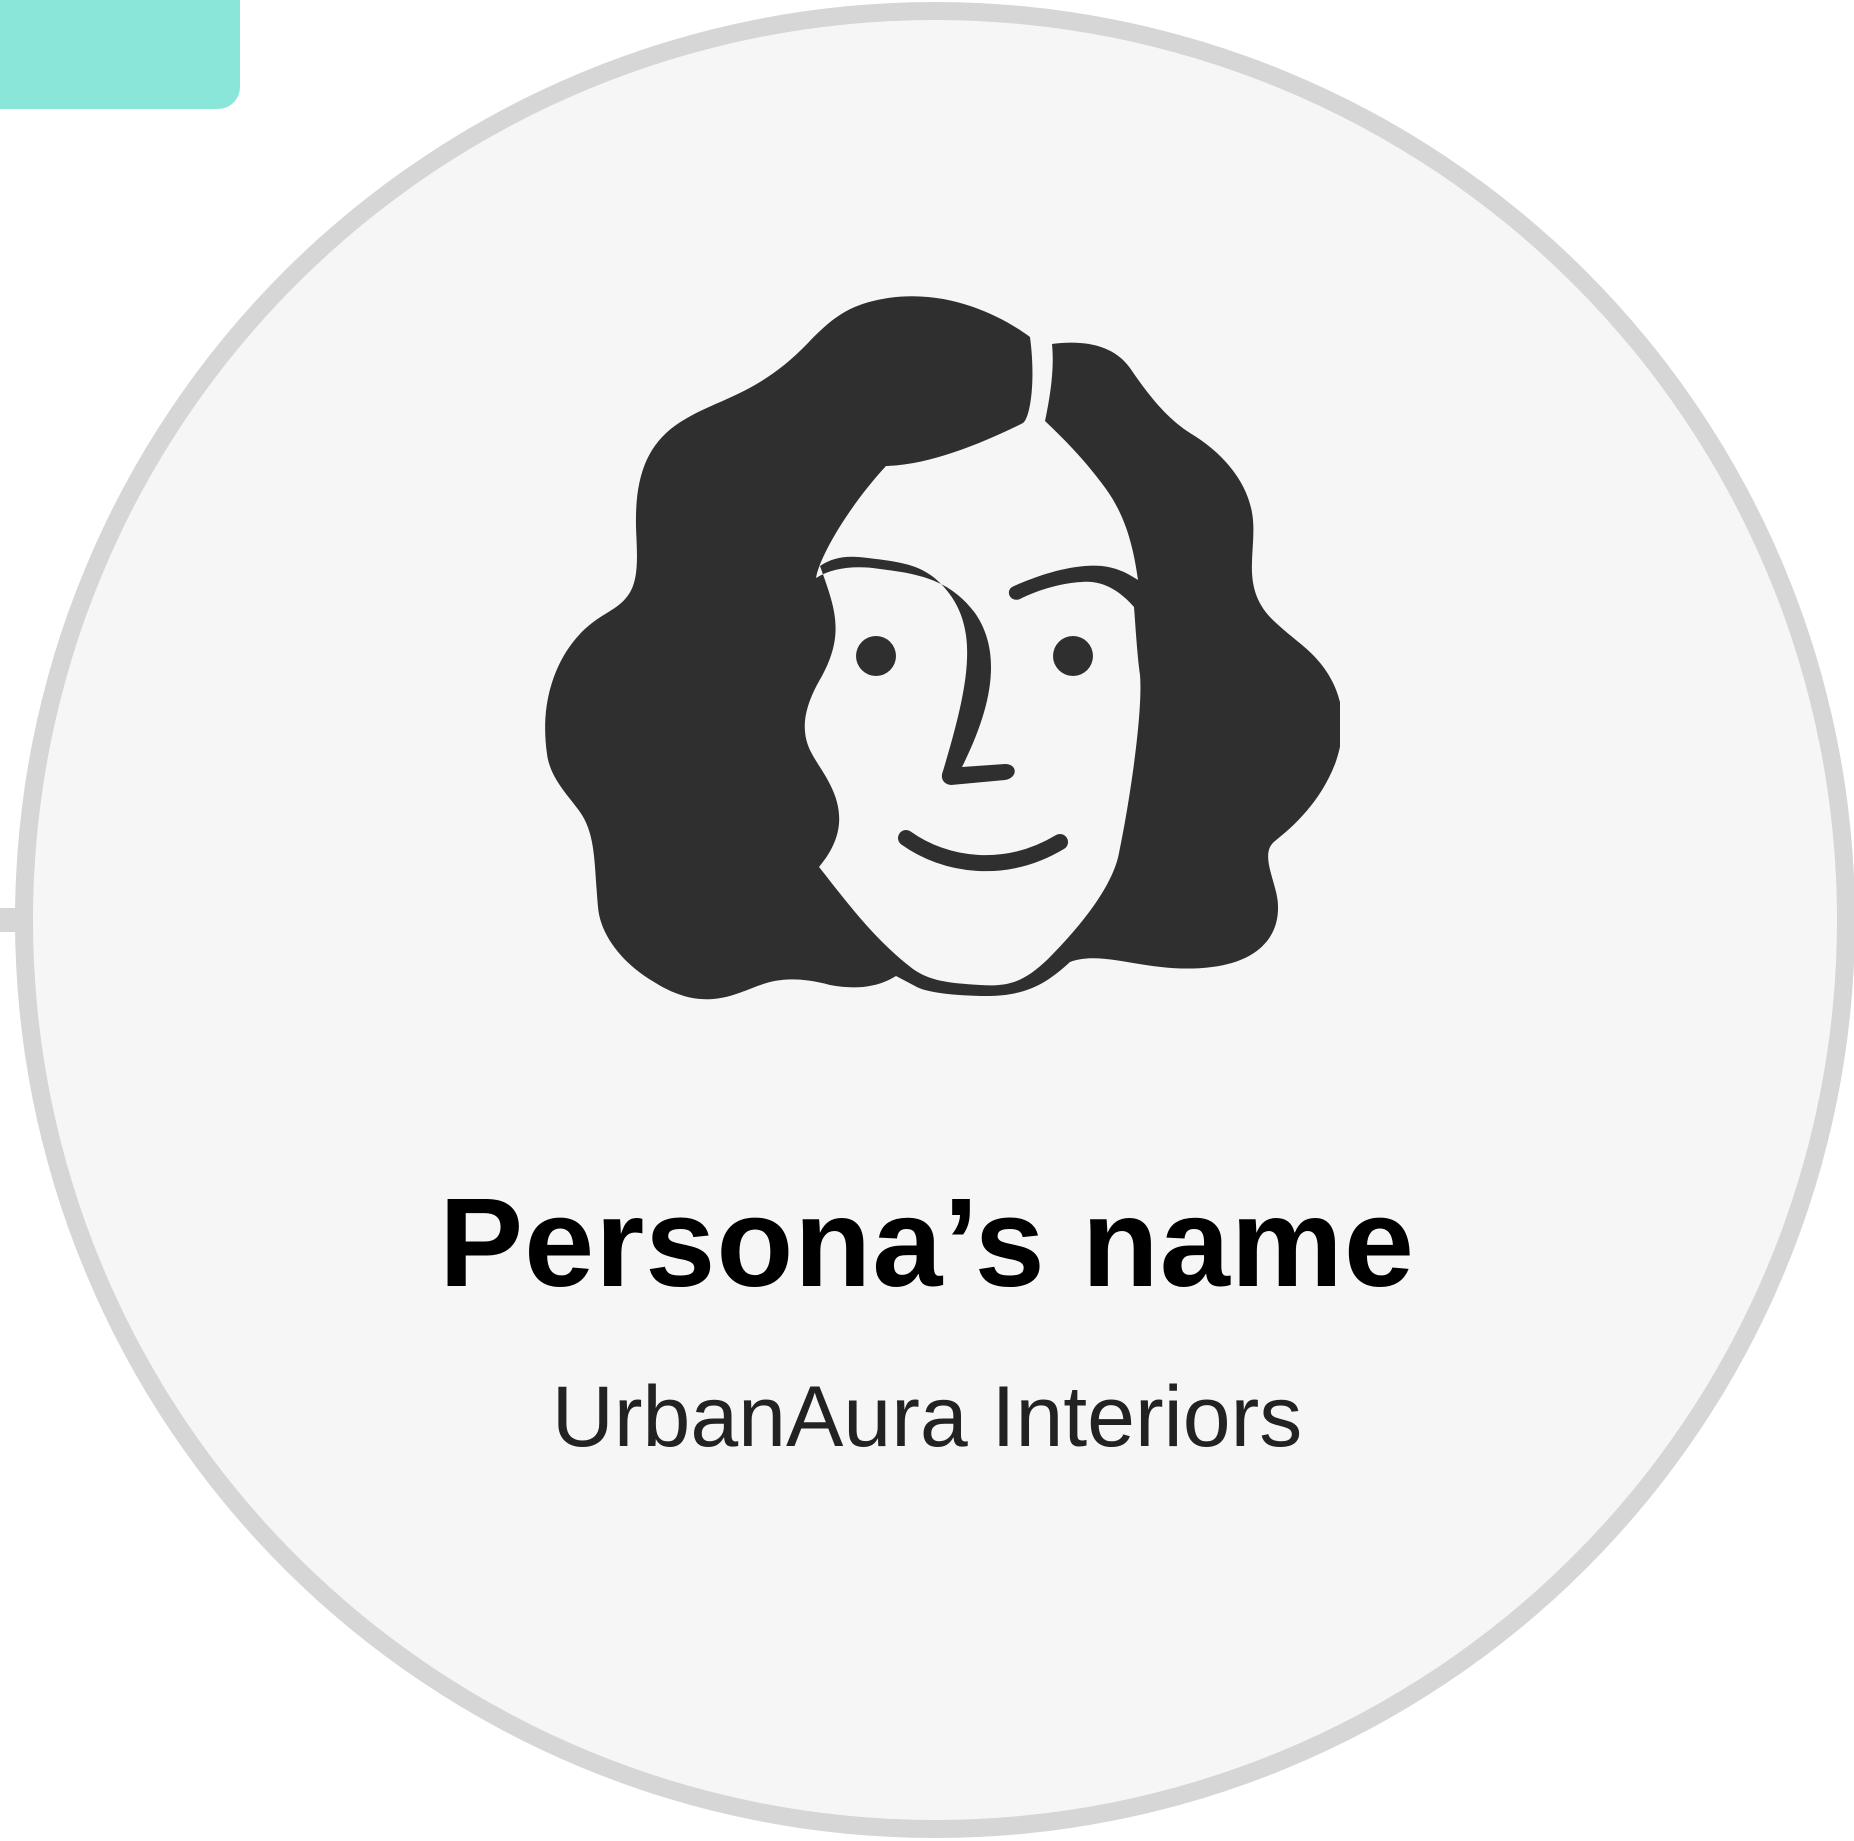 The image size is (1854, 1841). Describe the element at coordinates (927, 1417) in the screenshot. I see `persona-company: UrbanAura Interiors` at that location.